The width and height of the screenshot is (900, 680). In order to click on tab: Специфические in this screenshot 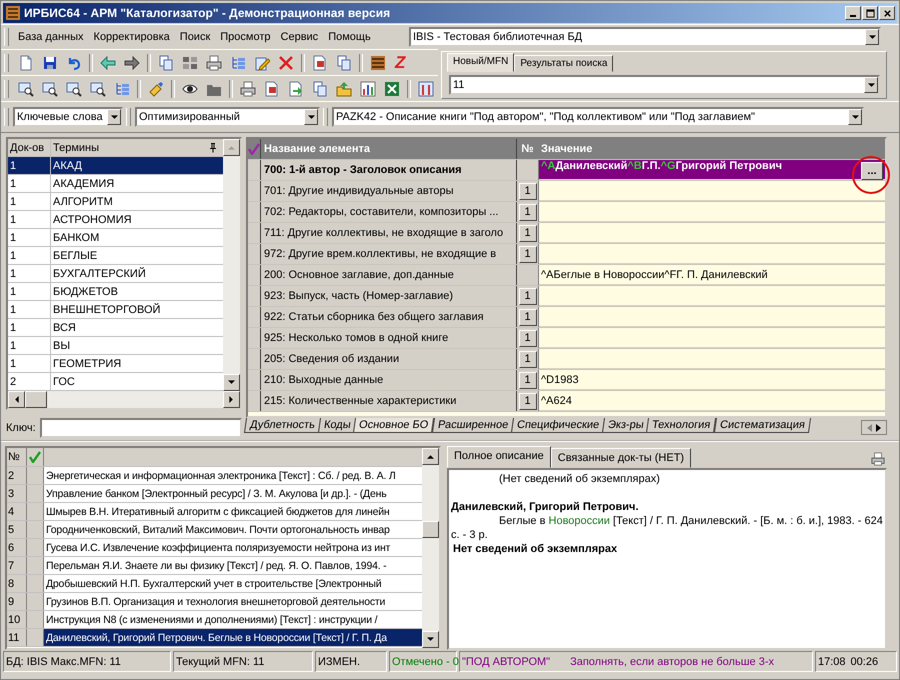, I will do `click(557, 425)`.